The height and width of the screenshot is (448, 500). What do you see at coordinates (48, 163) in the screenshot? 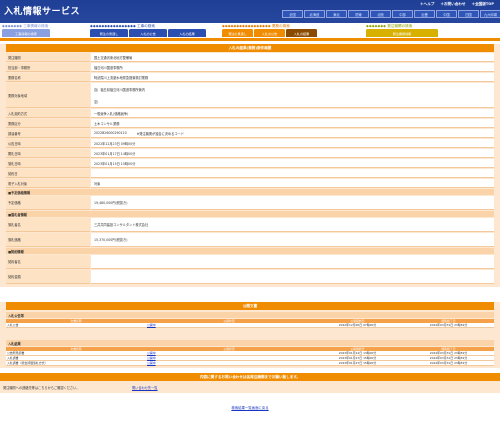
I see `field-label: 落札日時` at bounding box center [48, 163].